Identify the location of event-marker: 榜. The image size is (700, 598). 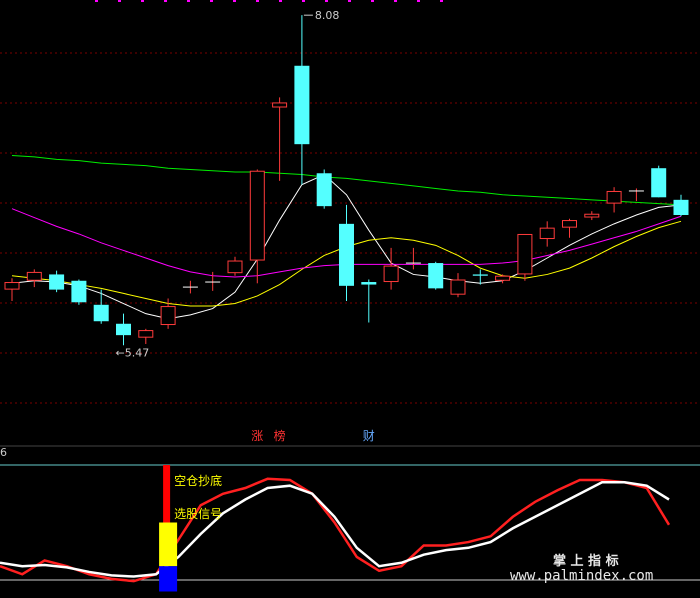
(280, 435).